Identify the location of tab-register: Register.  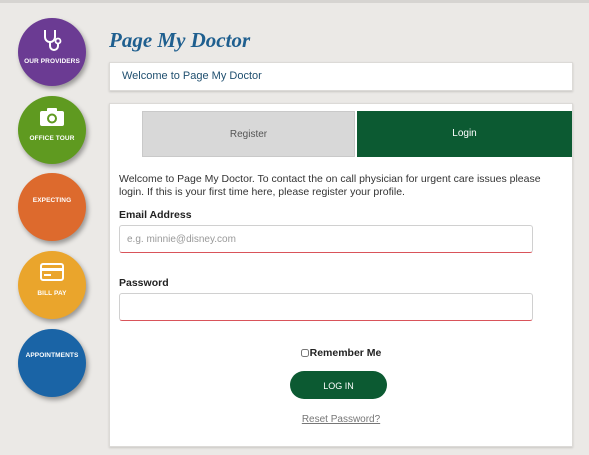
(248, 134).